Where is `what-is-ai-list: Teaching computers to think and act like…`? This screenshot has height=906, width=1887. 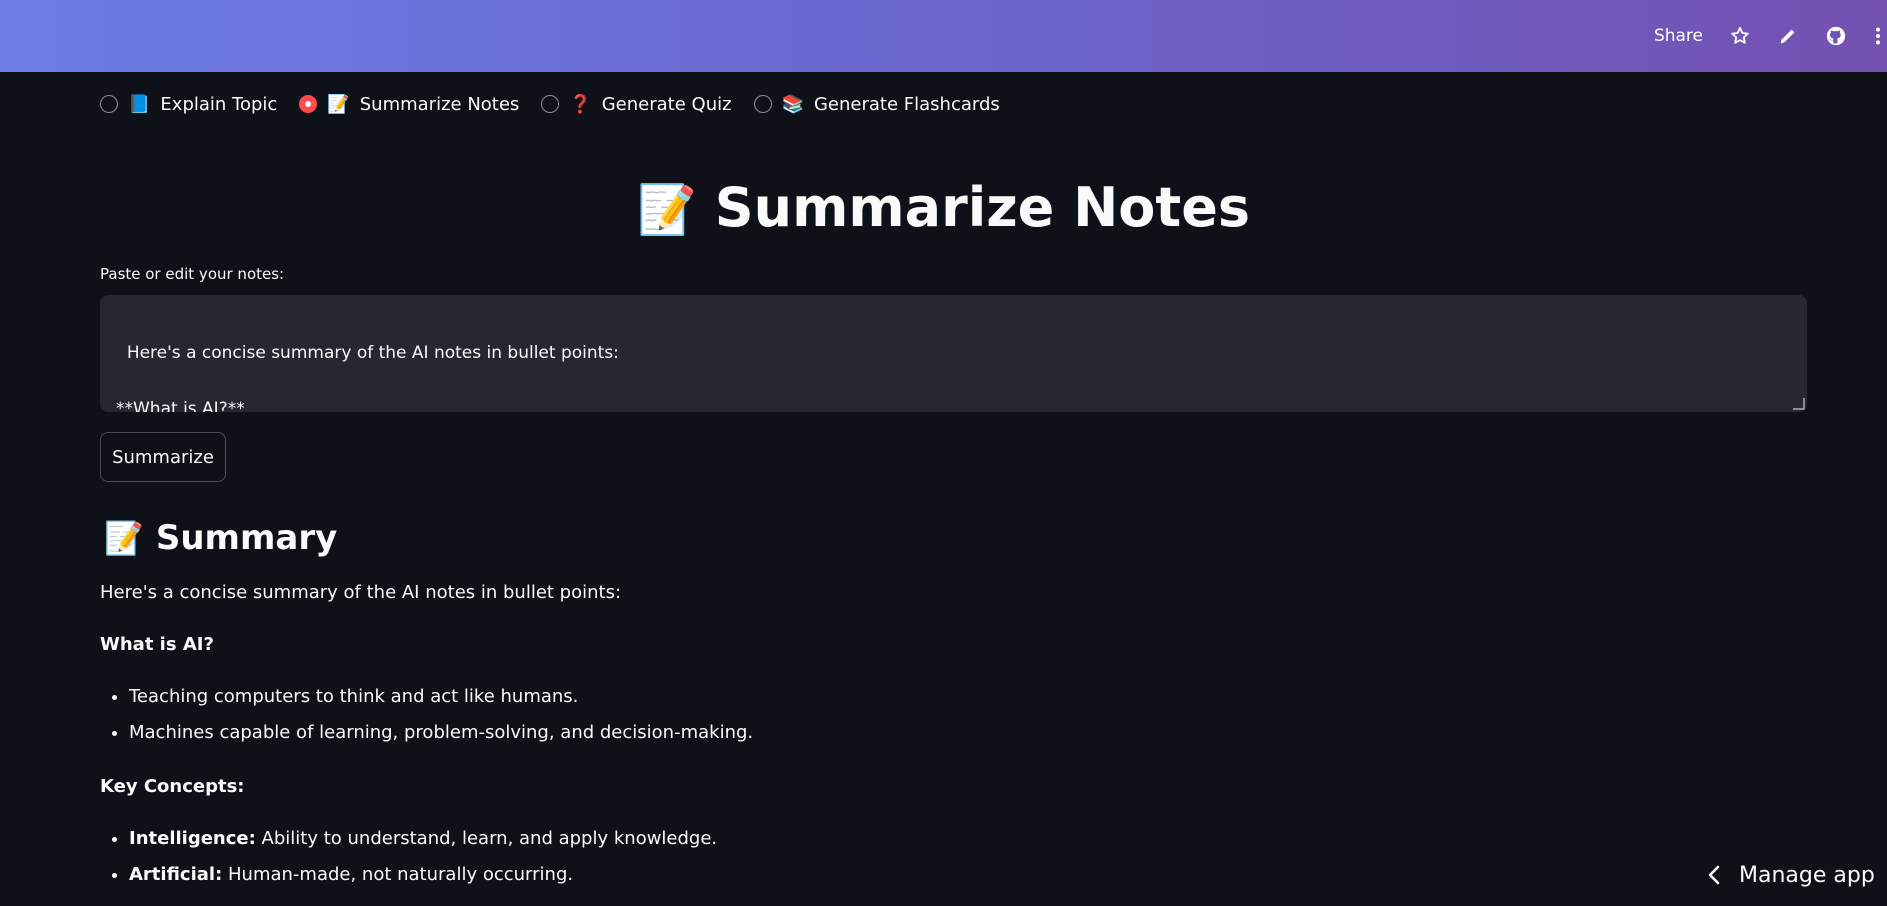
what-is-ai-list: Teaching computers to think and act like… is located at coordinates (426, 720).